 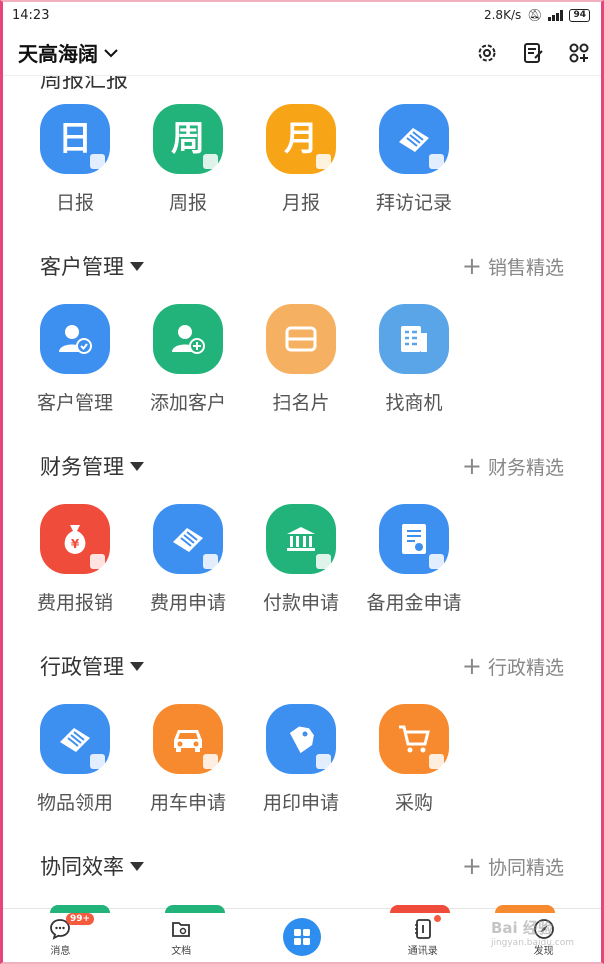 I want to click on tile-item-requisition: 物品领用, so click(x=75, y=759).